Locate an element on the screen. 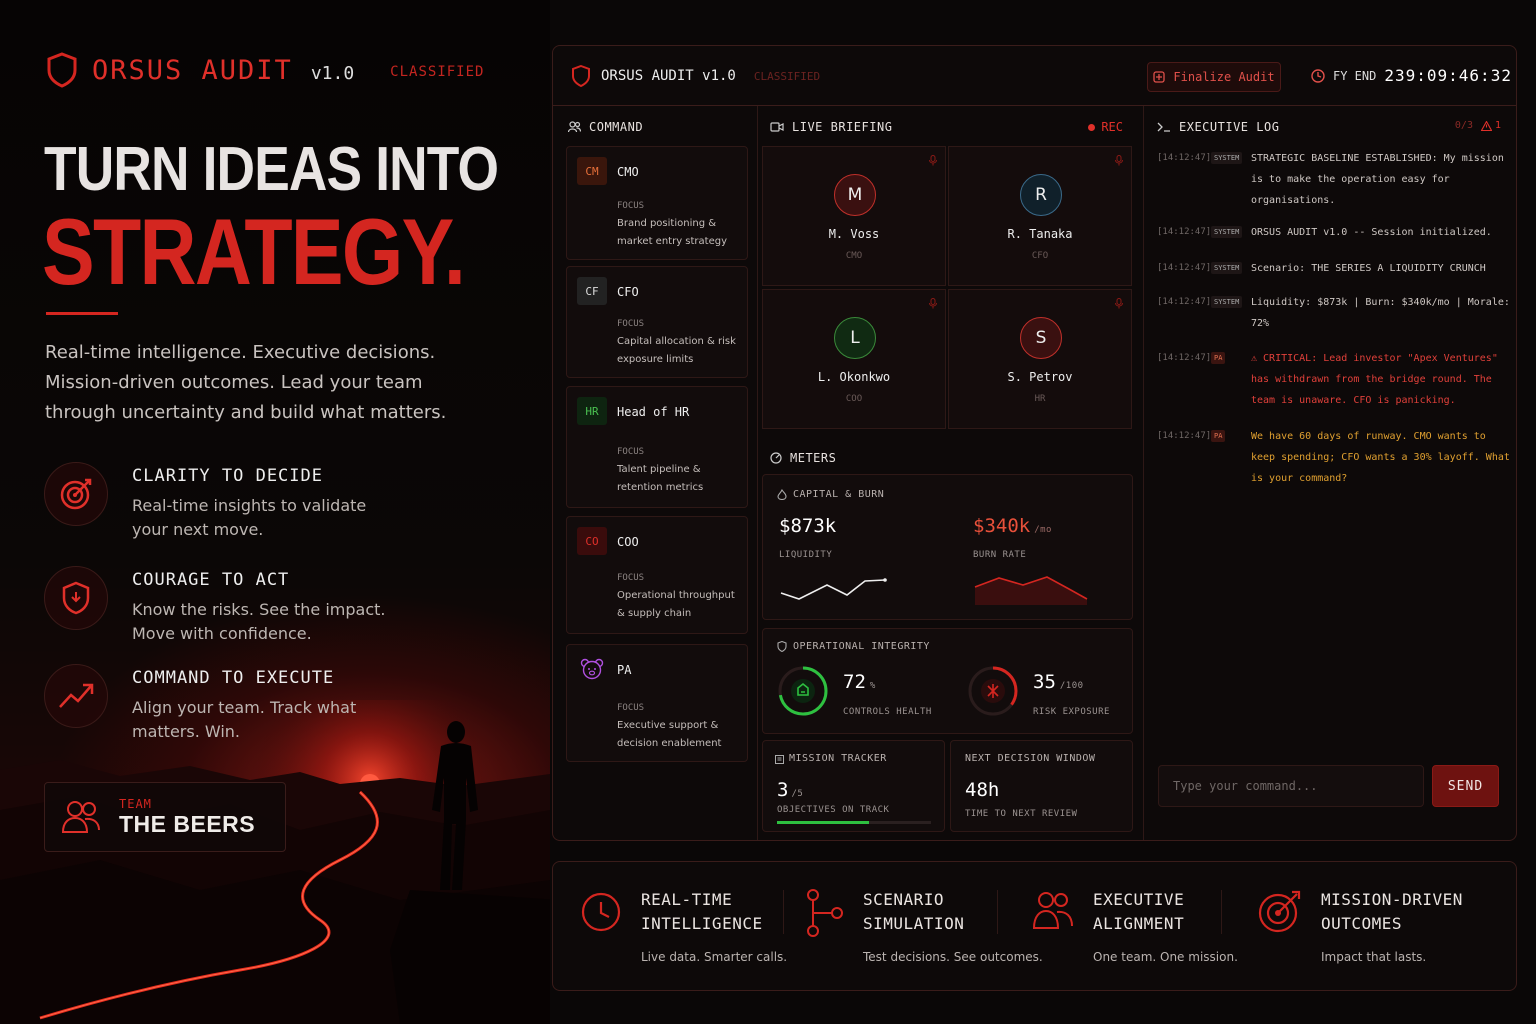  gauge-icon is located at coordinates (776, 458).